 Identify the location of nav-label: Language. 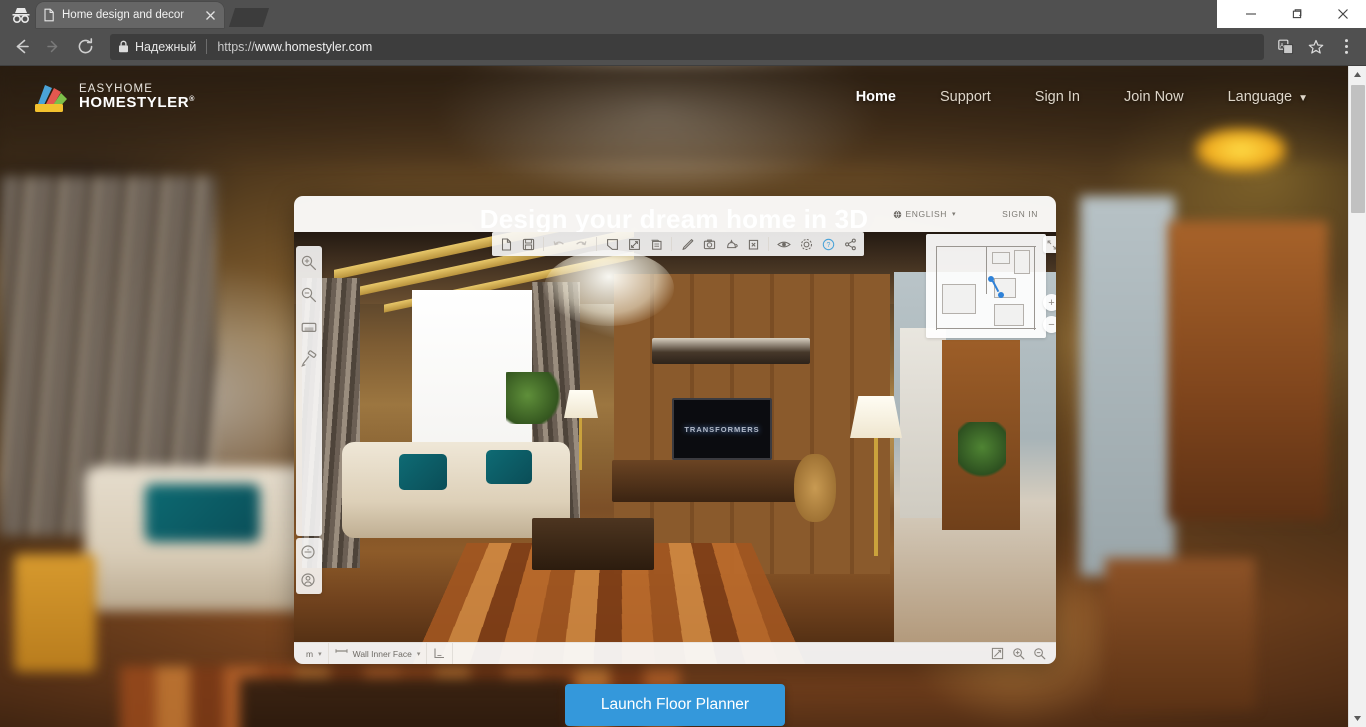
(1260, 97).